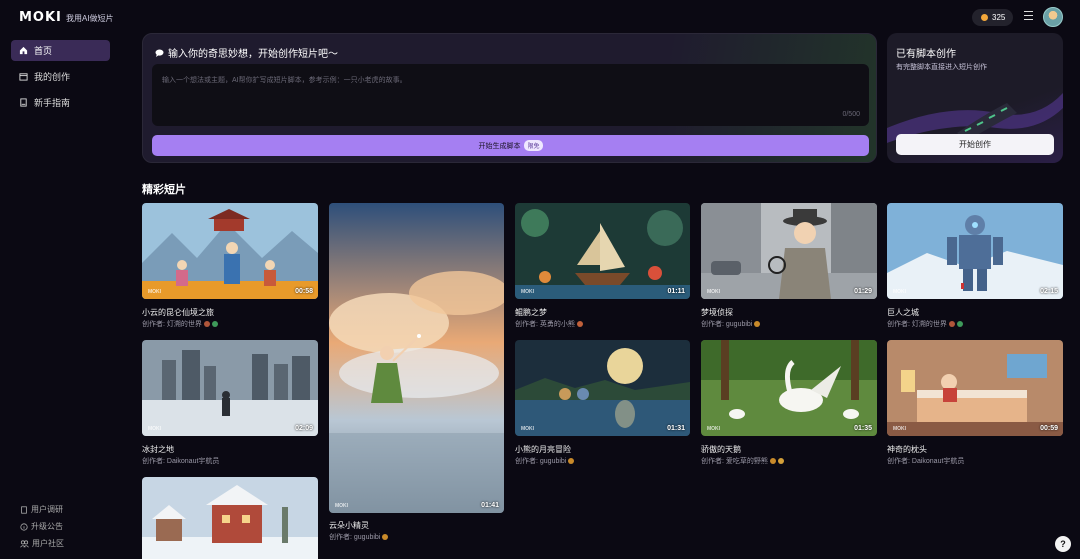 The height and width of the screenshot is (559, 1080). Describe the element at coordinates (246, 52) in the screenshot. I see `create-title: 输入你的奇思妙想，开始创作短片吧～` at that location.